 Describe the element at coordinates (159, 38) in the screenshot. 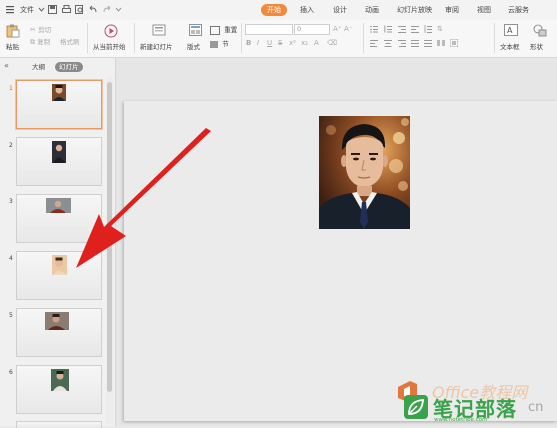

I see `new-slide-button: 新建幻灯片` at that location.